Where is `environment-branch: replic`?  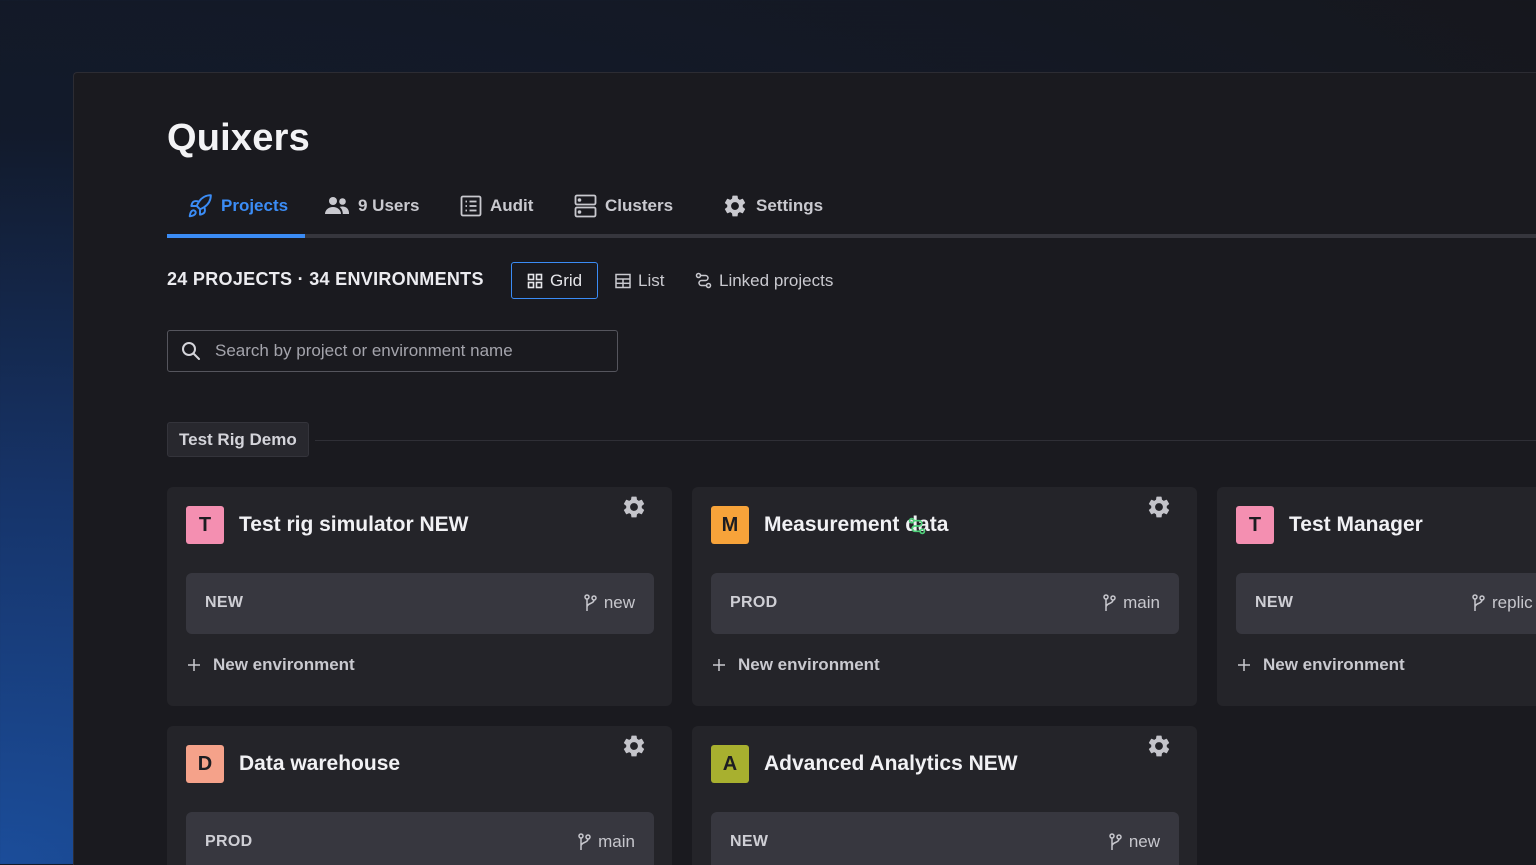
environment-branch: replic is located at coordinates (1502, 603).